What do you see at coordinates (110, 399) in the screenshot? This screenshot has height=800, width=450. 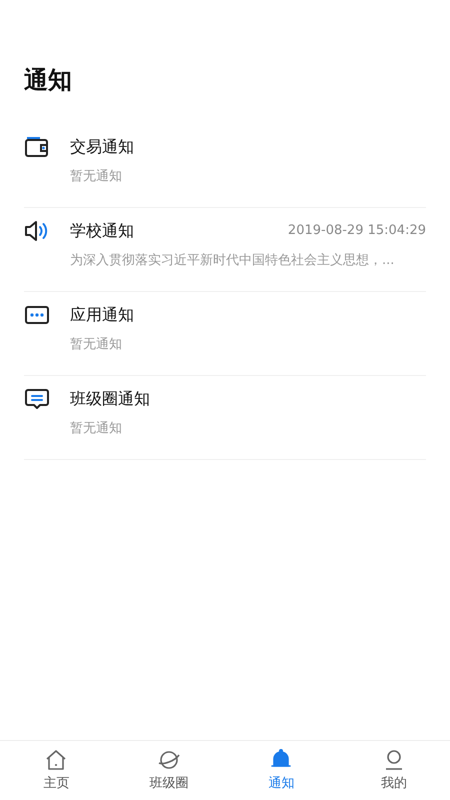 I see `notification-title: 班级圈通知` at bounding box center [110, 399].